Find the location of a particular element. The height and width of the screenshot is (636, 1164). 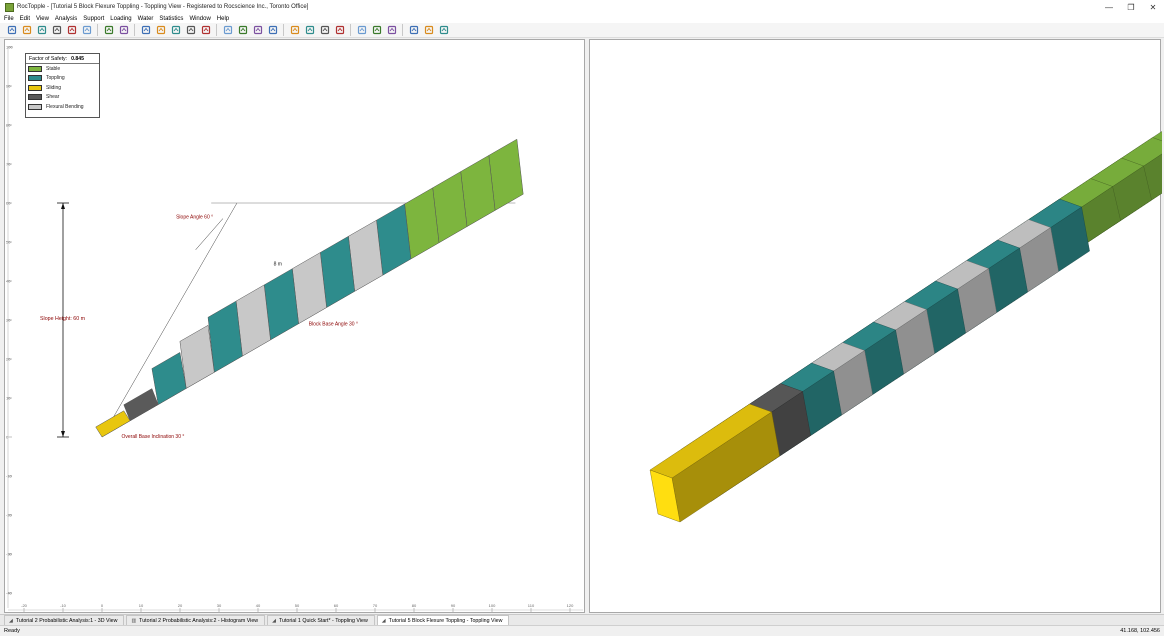

export-image-glyph is located at coordinates (443, 30).